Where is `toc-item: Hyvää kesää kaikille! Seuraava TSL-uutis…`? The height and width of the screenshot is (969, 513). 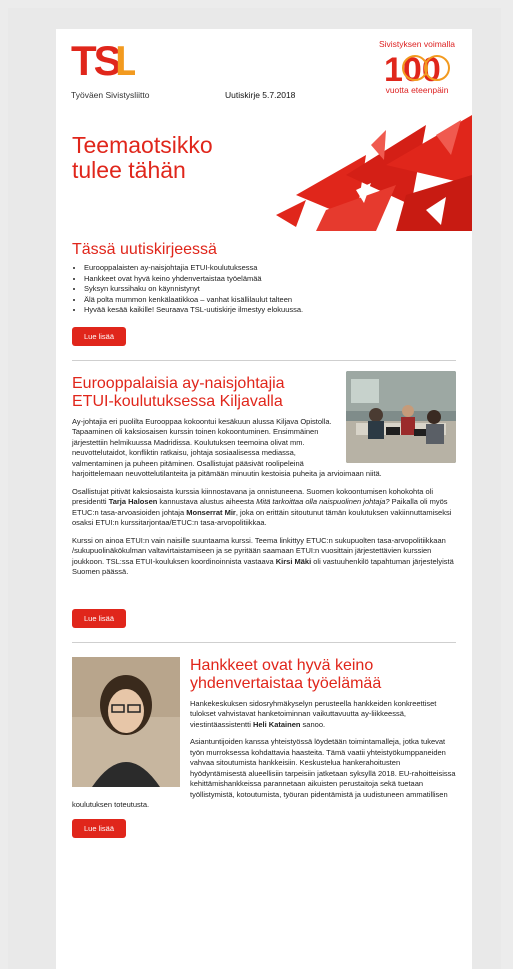
toc-item: Hyvää kesää kaikille! Seuraava TSL-uutis… is located at coordinates (270, 310).